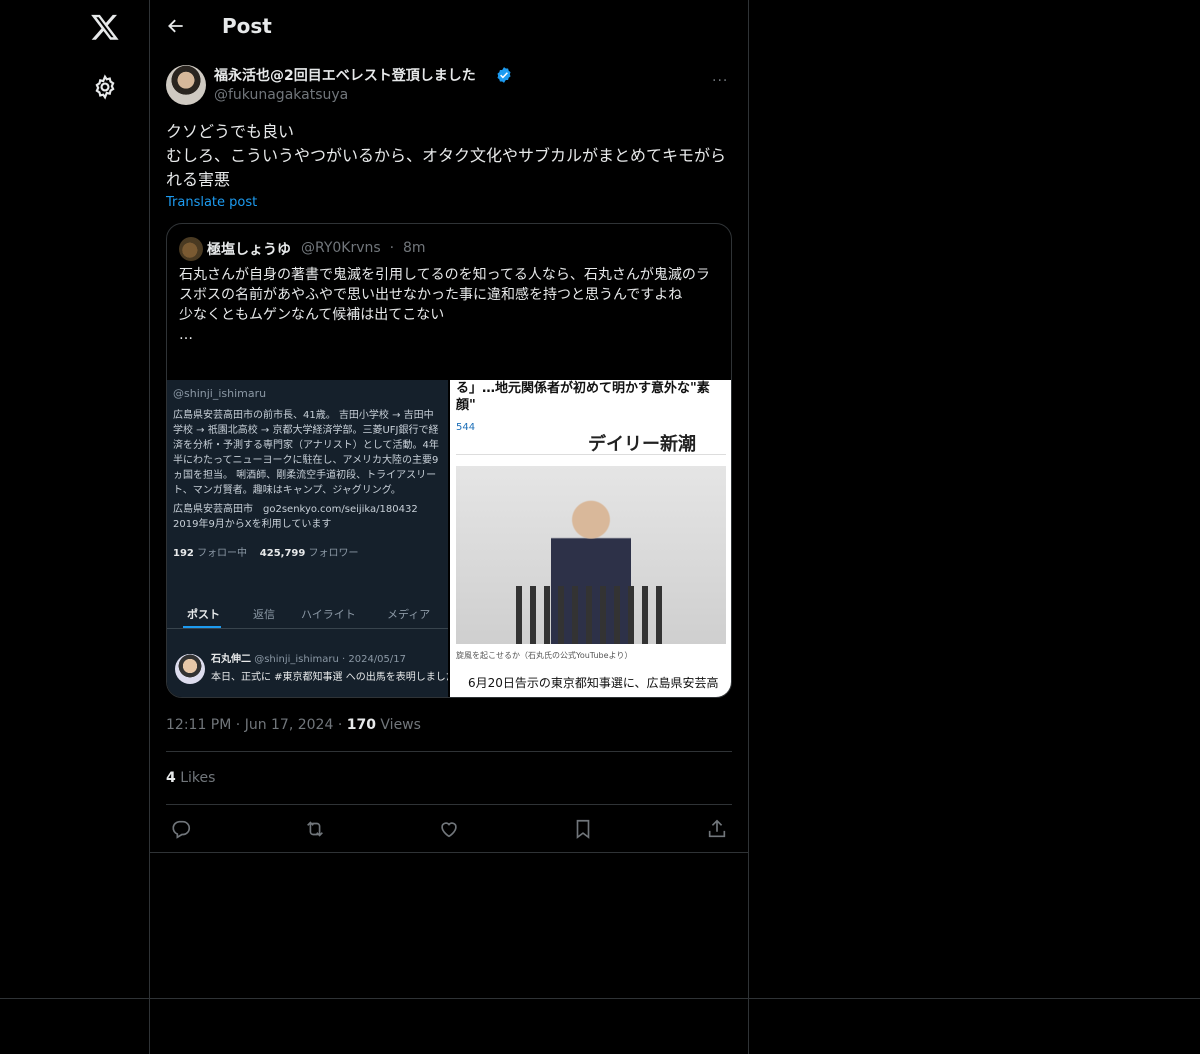 The height and width of the screenshot is (1054, 1200). Describe the element at coordinates (202, 627) in the screenshot. I see `screenshot-tab-underline` at that location.